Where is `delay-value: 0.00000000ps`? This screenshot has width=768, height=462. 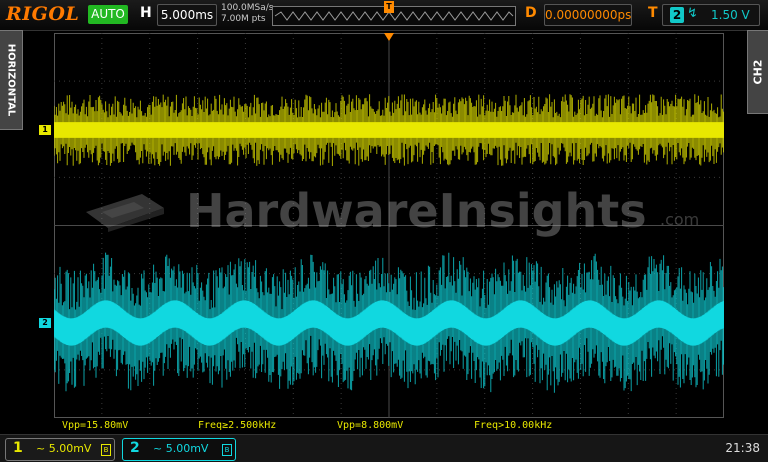 delay-value: 0.00000000ps is located at coordinates (588, 15).